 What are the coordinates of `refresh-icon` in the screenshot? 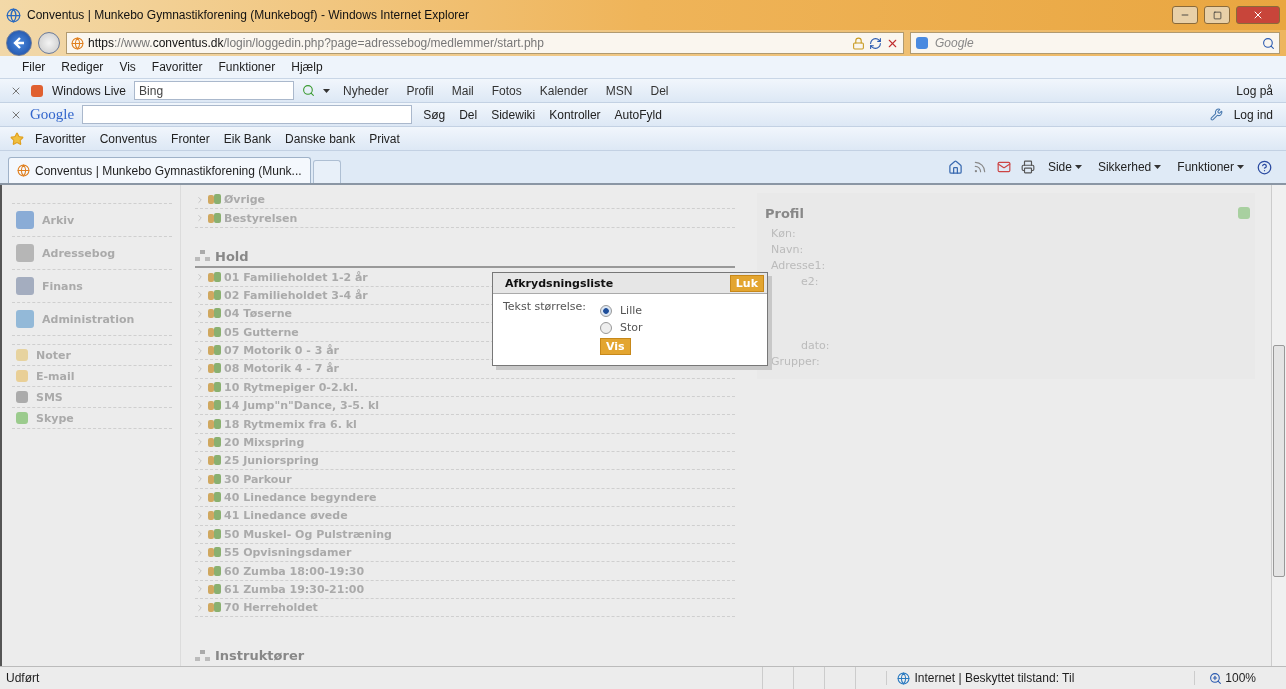 It's located at (875, 43).